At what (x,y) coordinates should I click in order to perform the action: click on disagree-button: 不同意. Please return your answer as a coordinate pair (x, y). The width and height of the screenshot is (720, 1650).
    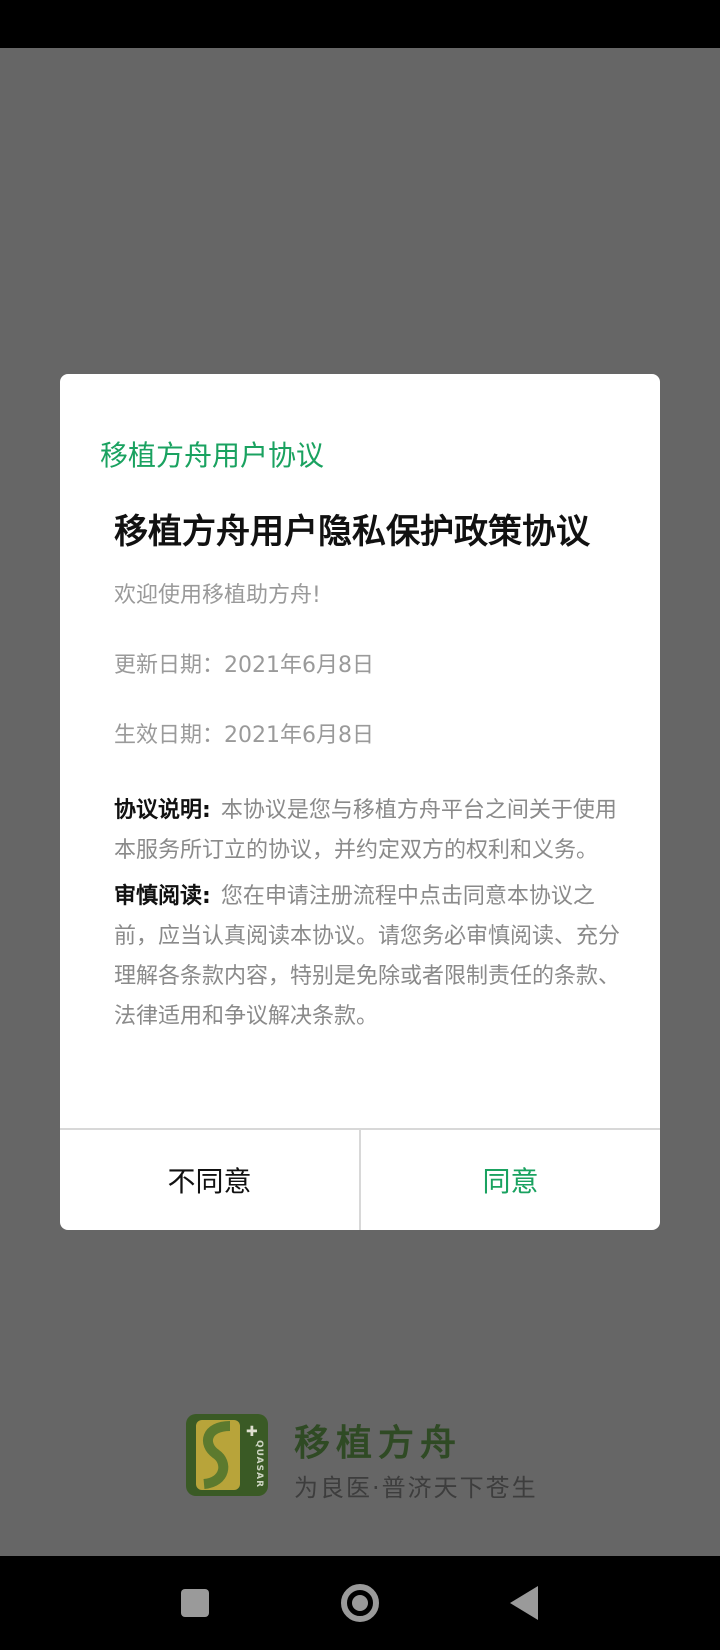
    Looking at the image, I should click on (209, 1180).